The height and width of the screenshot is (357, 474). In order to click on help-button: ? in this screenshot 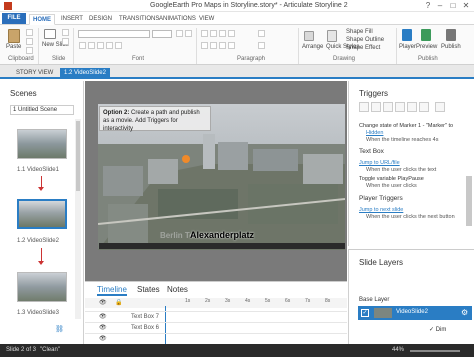, I will do `click(428, 5)`.